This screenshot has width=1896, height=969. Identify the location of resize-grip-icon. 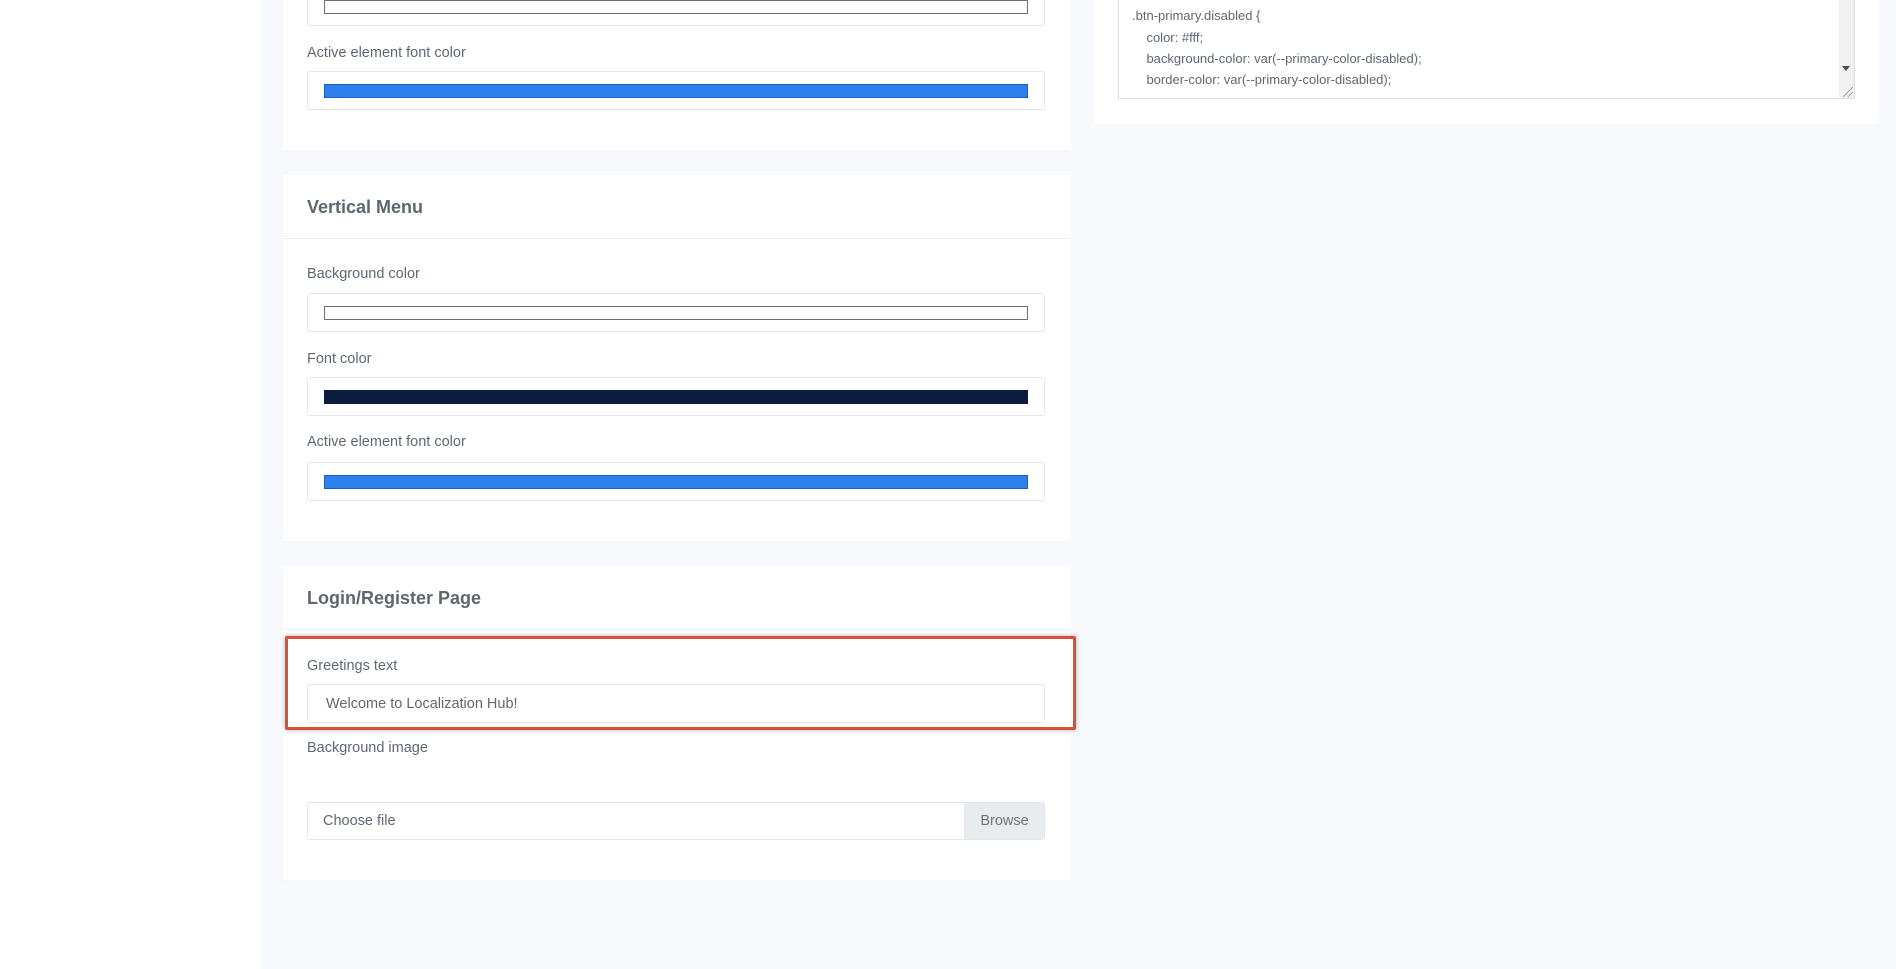
(1848, 92).